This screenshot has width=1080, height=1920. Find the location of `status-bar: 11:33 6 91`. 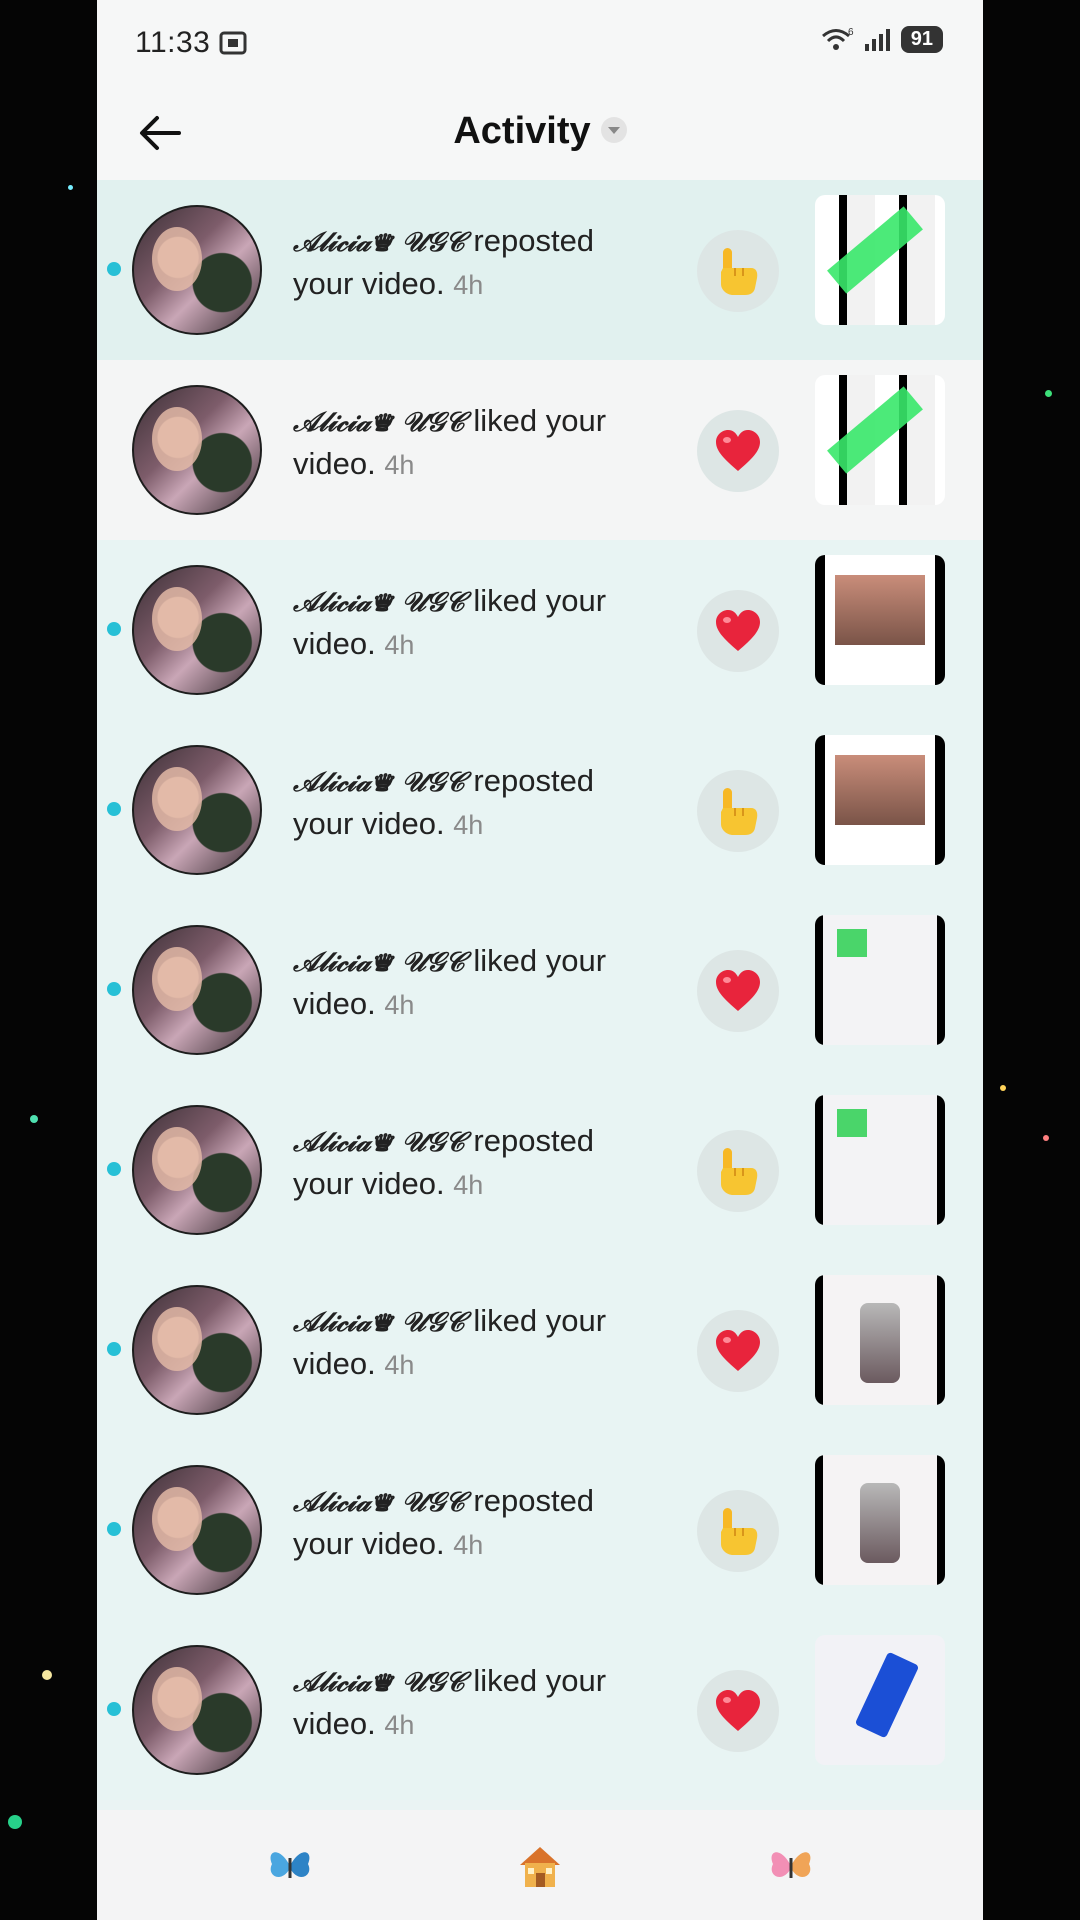

status-bar: 11:33 6 91 is located at coordinates (540, 45).